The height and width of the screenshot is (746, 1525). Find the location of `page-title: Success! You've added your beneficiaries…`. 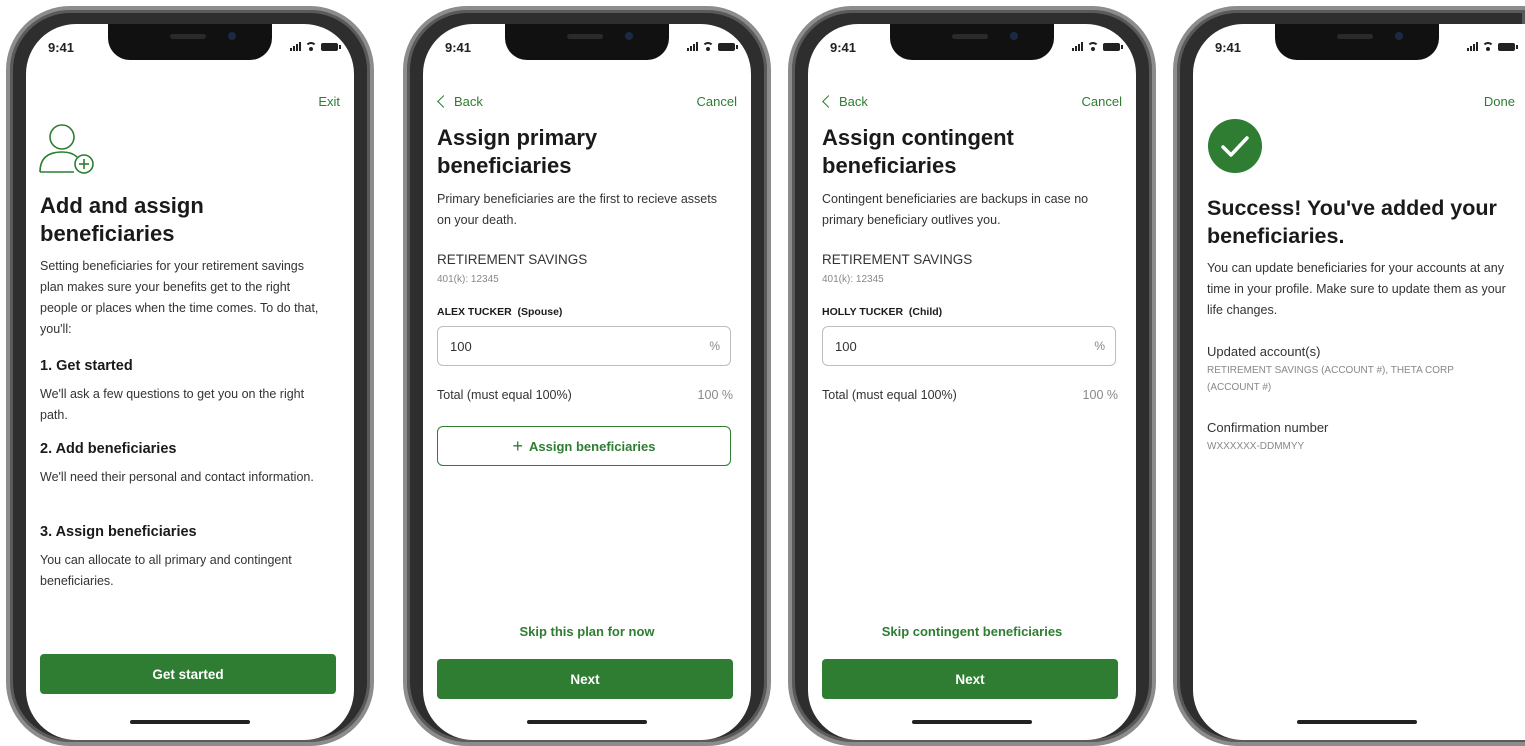

page-title: Success! You've added your beneficiaries… is located at coordinates (1352, 222).